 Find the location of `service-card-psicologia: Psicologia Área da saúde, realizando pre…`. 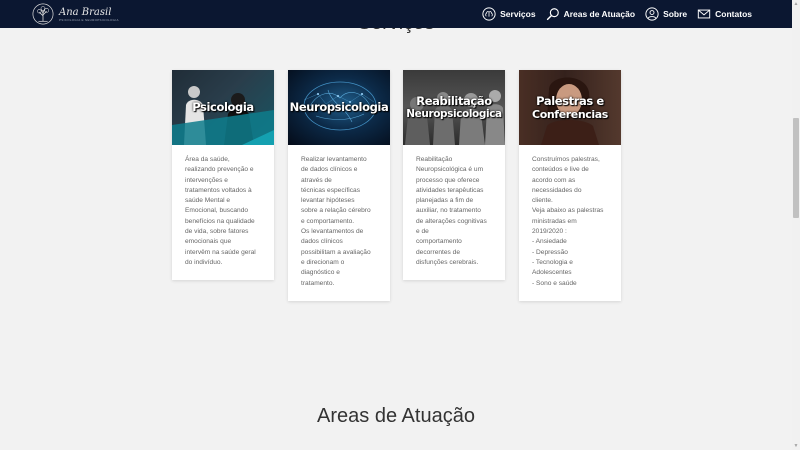

service-card-psicologia: Psicologia Área da saúde, realizando pre… is located at coordinates (223, 175).